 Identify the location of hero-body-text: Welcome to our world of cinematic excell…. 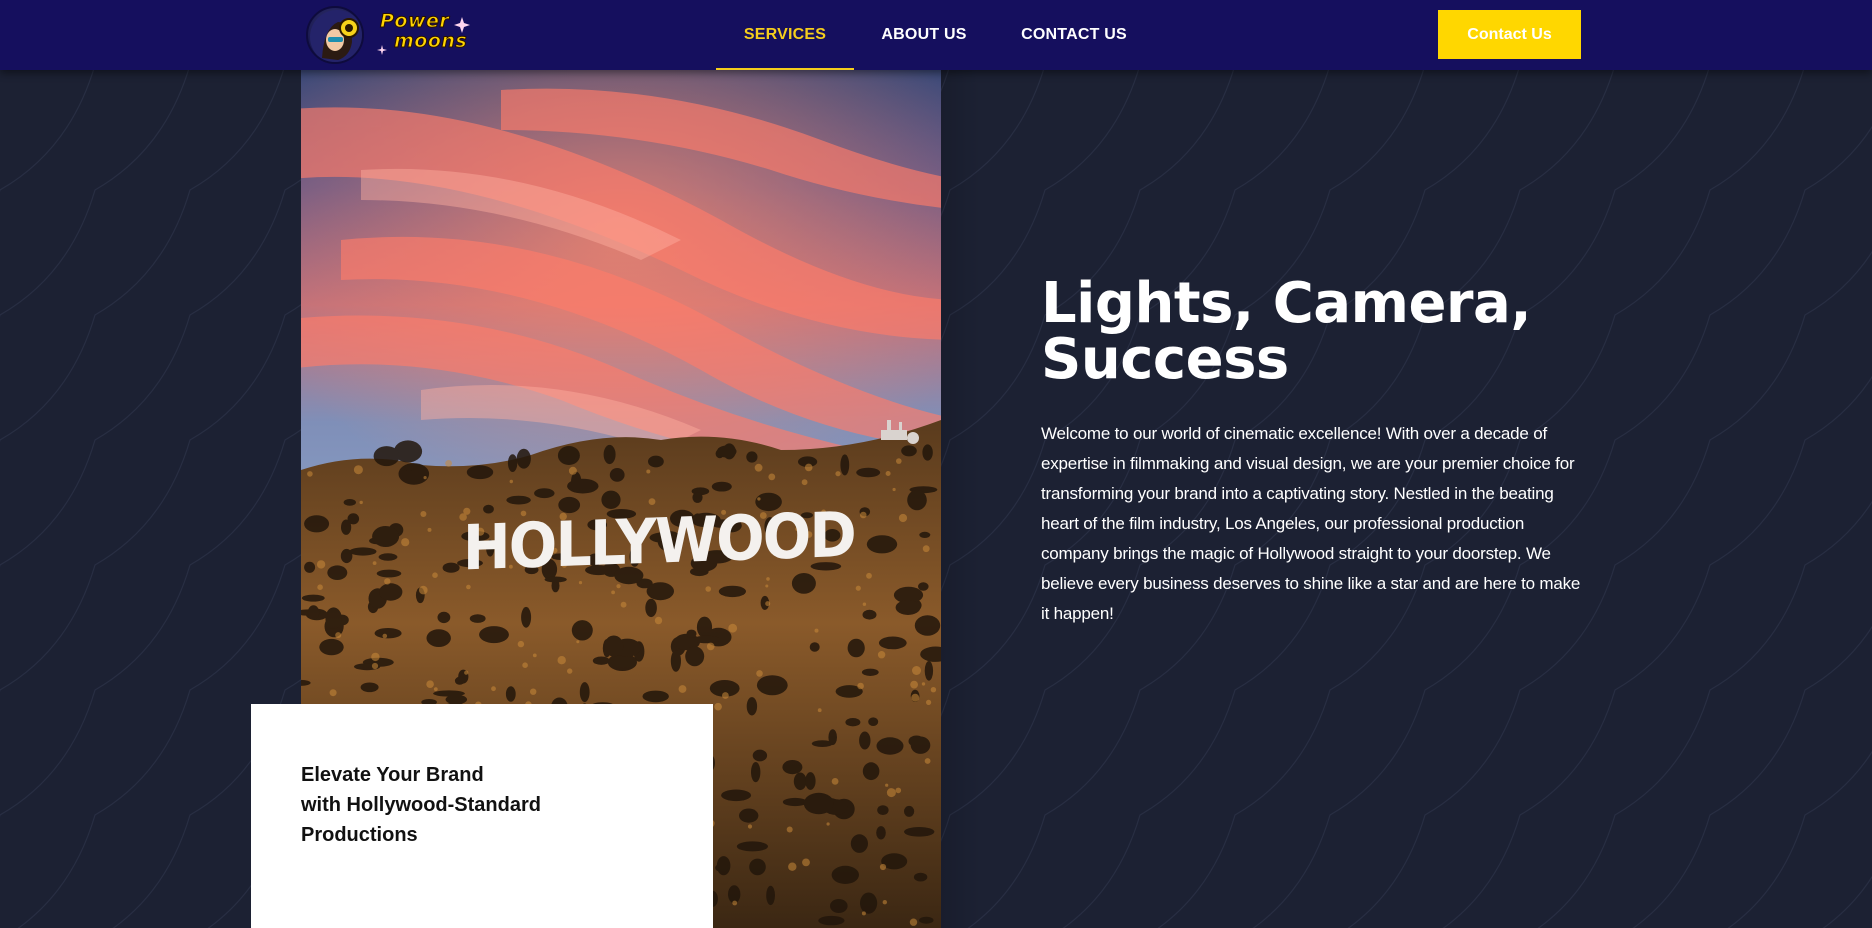
(1311, 523).